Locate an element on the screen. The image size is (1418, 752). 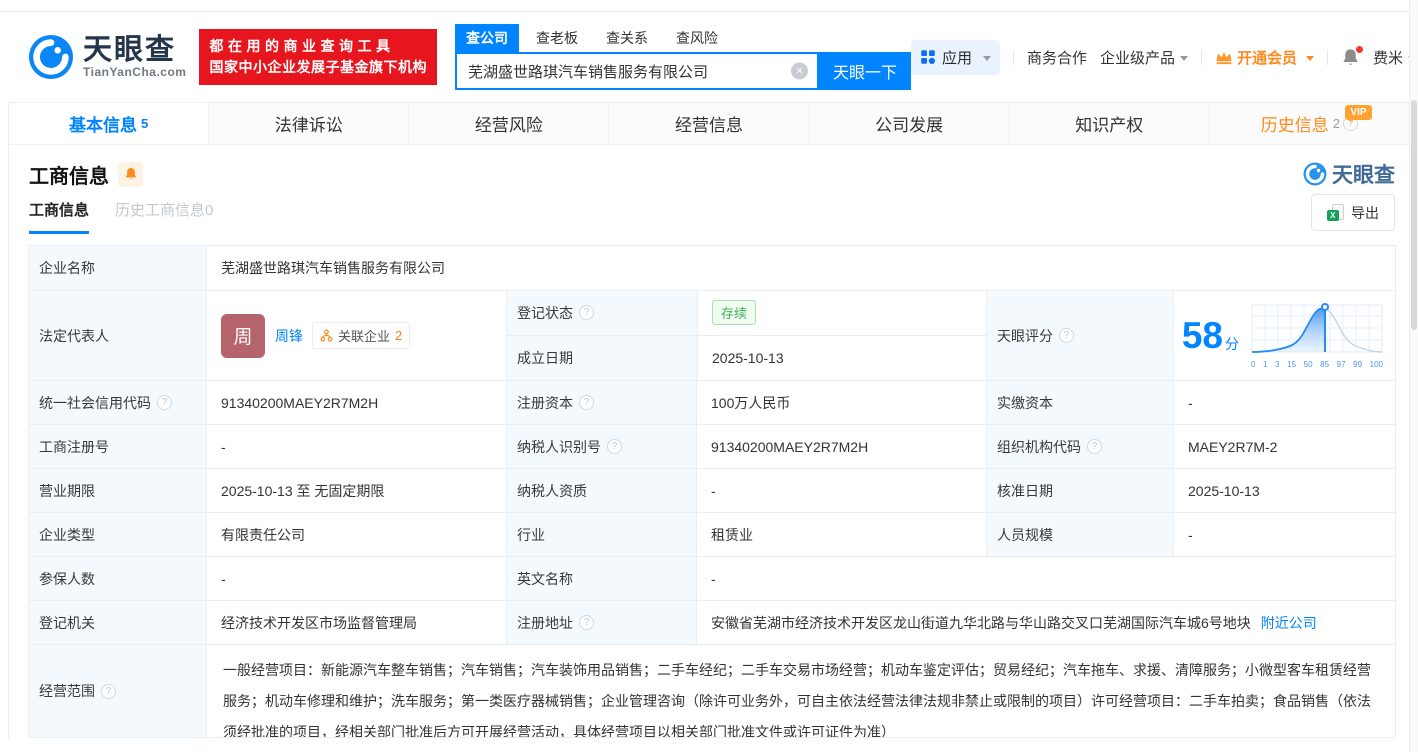
cooperation-link: 商务合作 is located at coordinates (1057, 57).